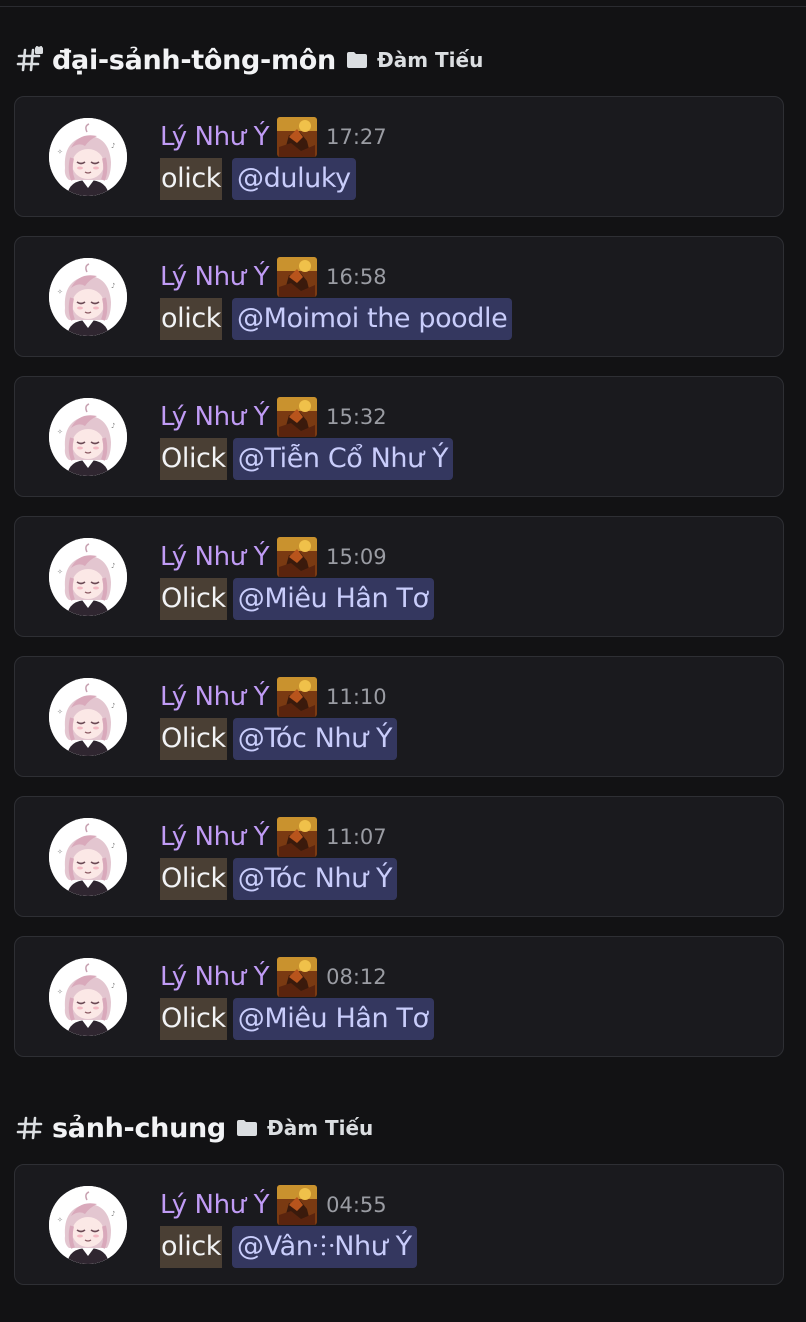 Image resolution: width=806 pixels, height=1322 pixels. I want to click on message-timestamp: 15:09, so click(356, 557).